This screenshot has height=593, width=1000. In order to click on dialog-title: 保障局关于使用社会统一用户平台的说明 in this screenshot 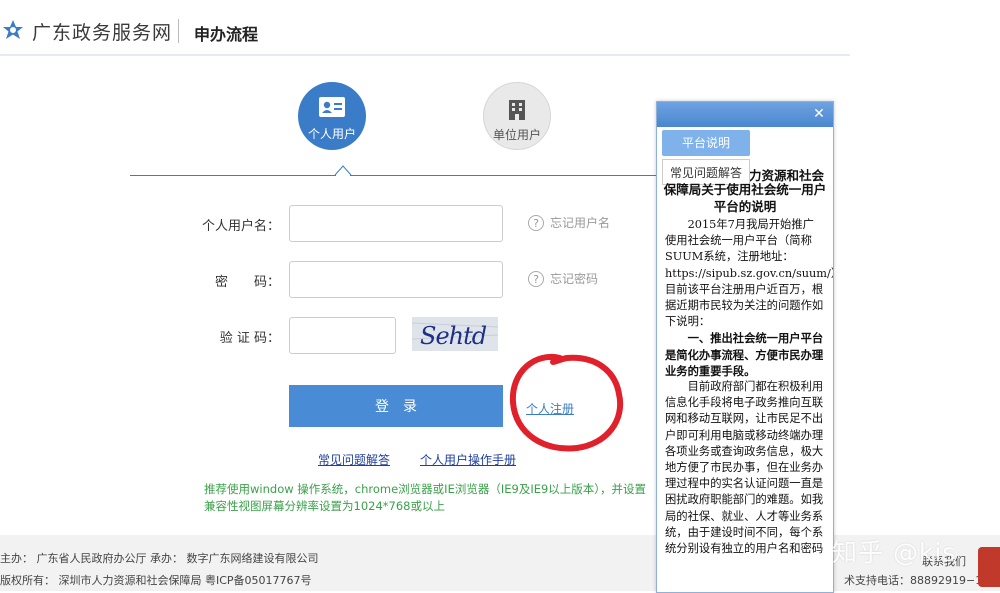, I will do `click(745, 198)`.